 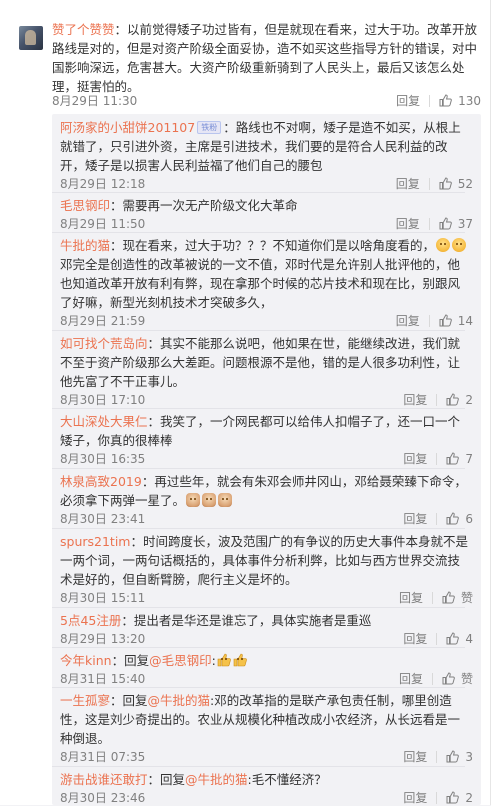 I want to click on like-count: 130, so click(x=469, y=100).